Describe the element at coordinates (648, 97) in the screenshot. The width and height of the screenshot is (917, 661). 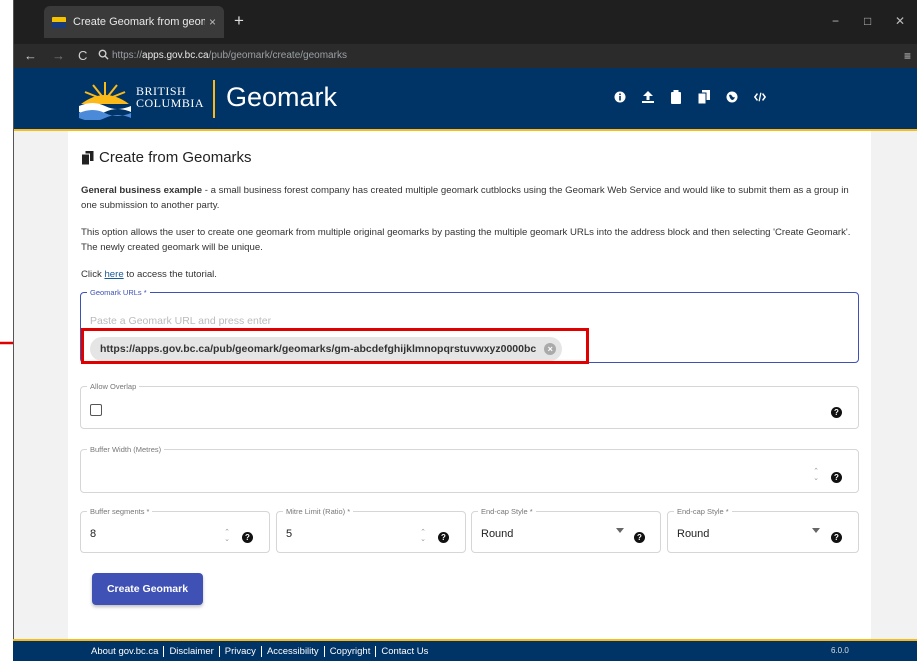
I see `upload-icon` at that location.